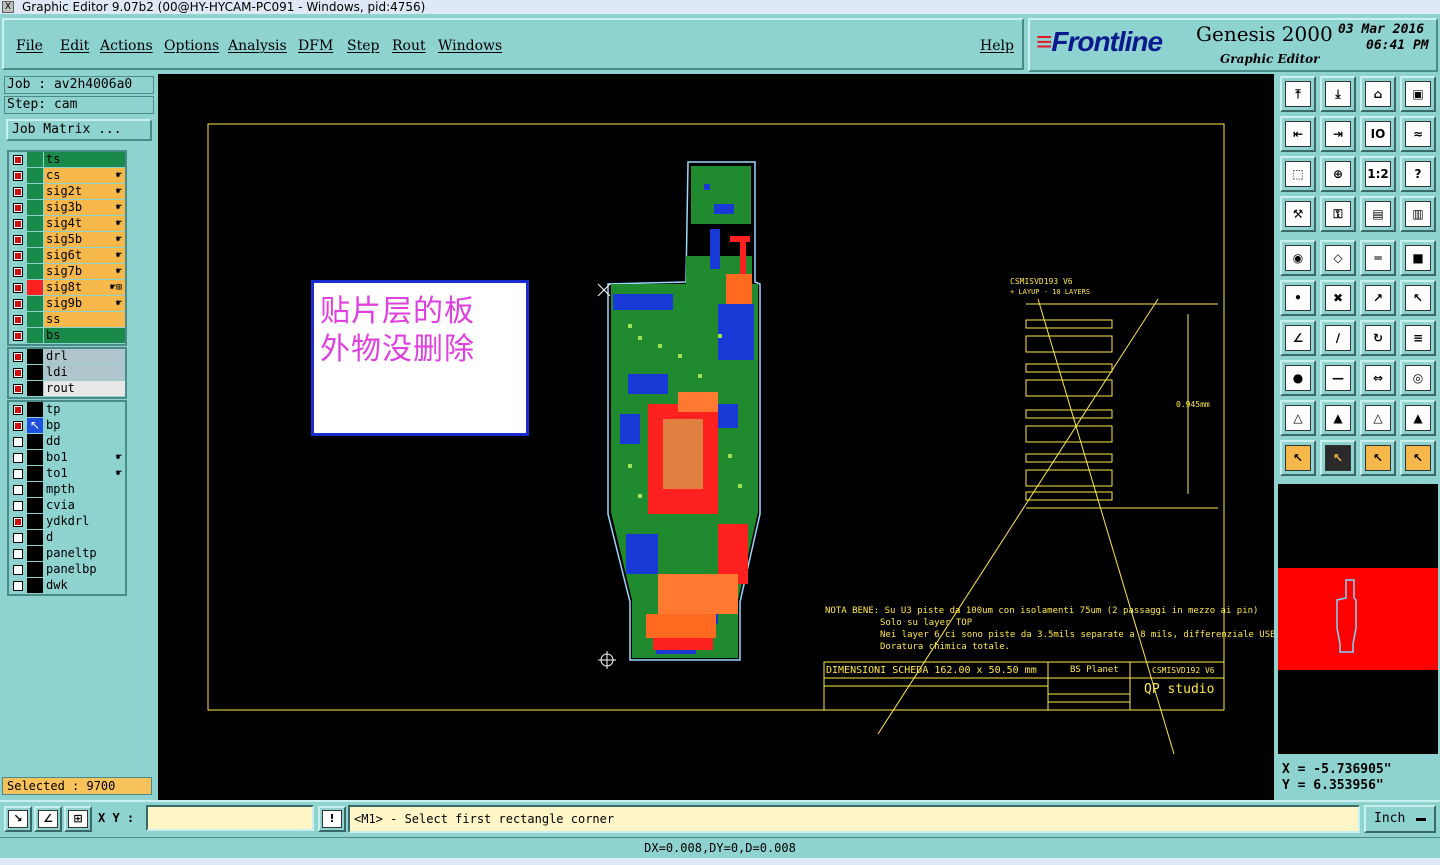 This screenshot has width=1440, height=865. I want to click on shapes-button: ◎, so click(1418, 378).